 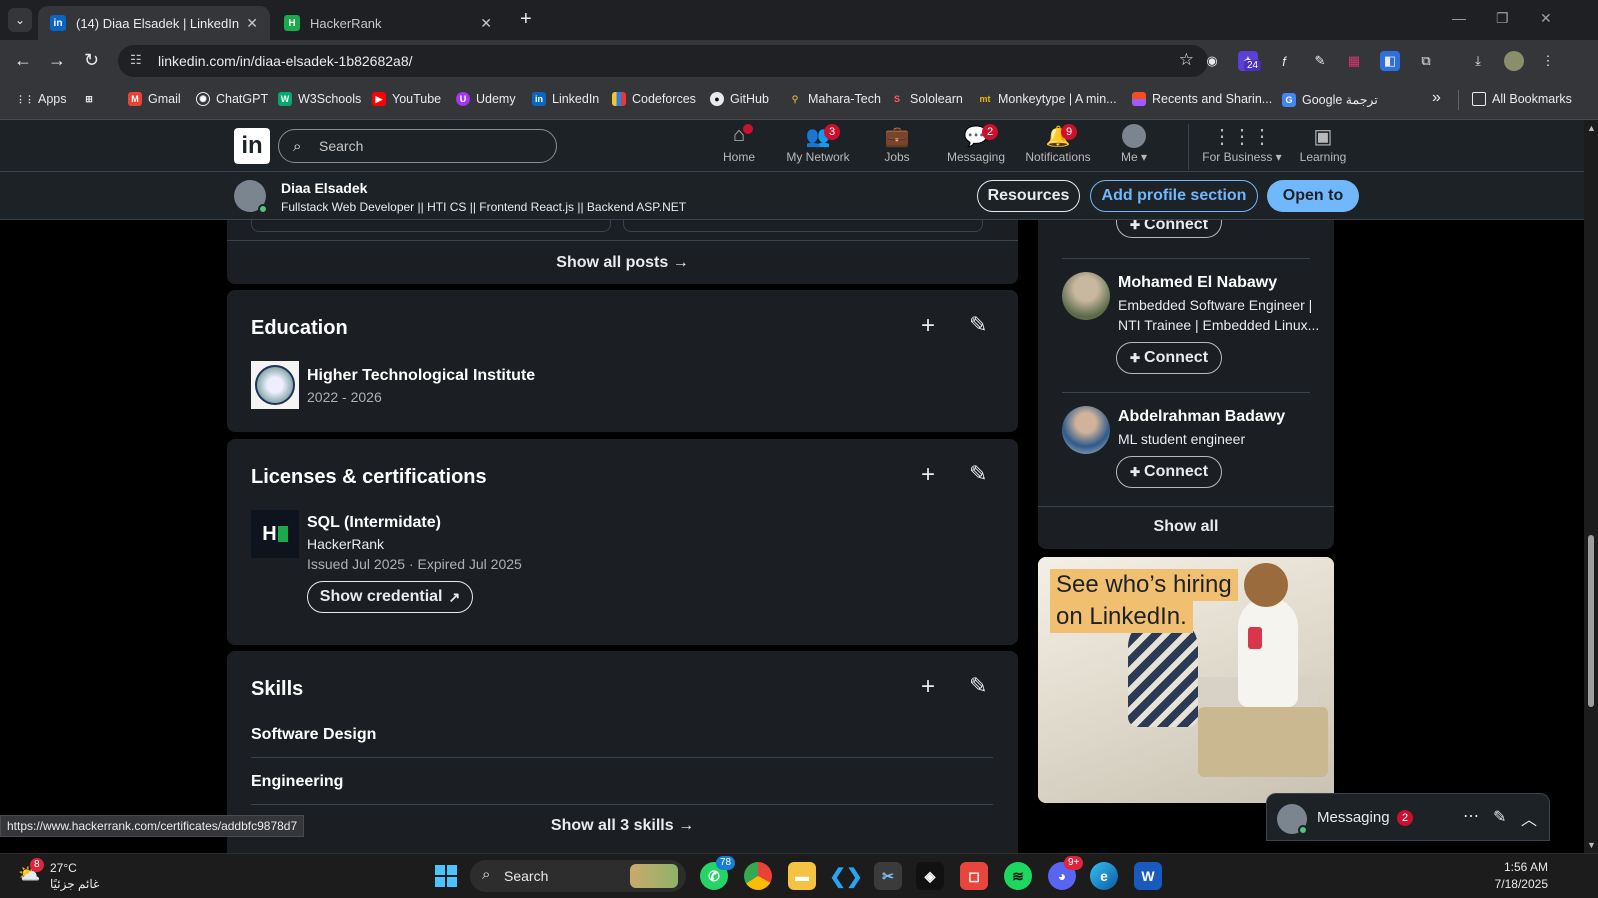 I want to click on spotify-icon: ≋, so click(x=1018, y=876).